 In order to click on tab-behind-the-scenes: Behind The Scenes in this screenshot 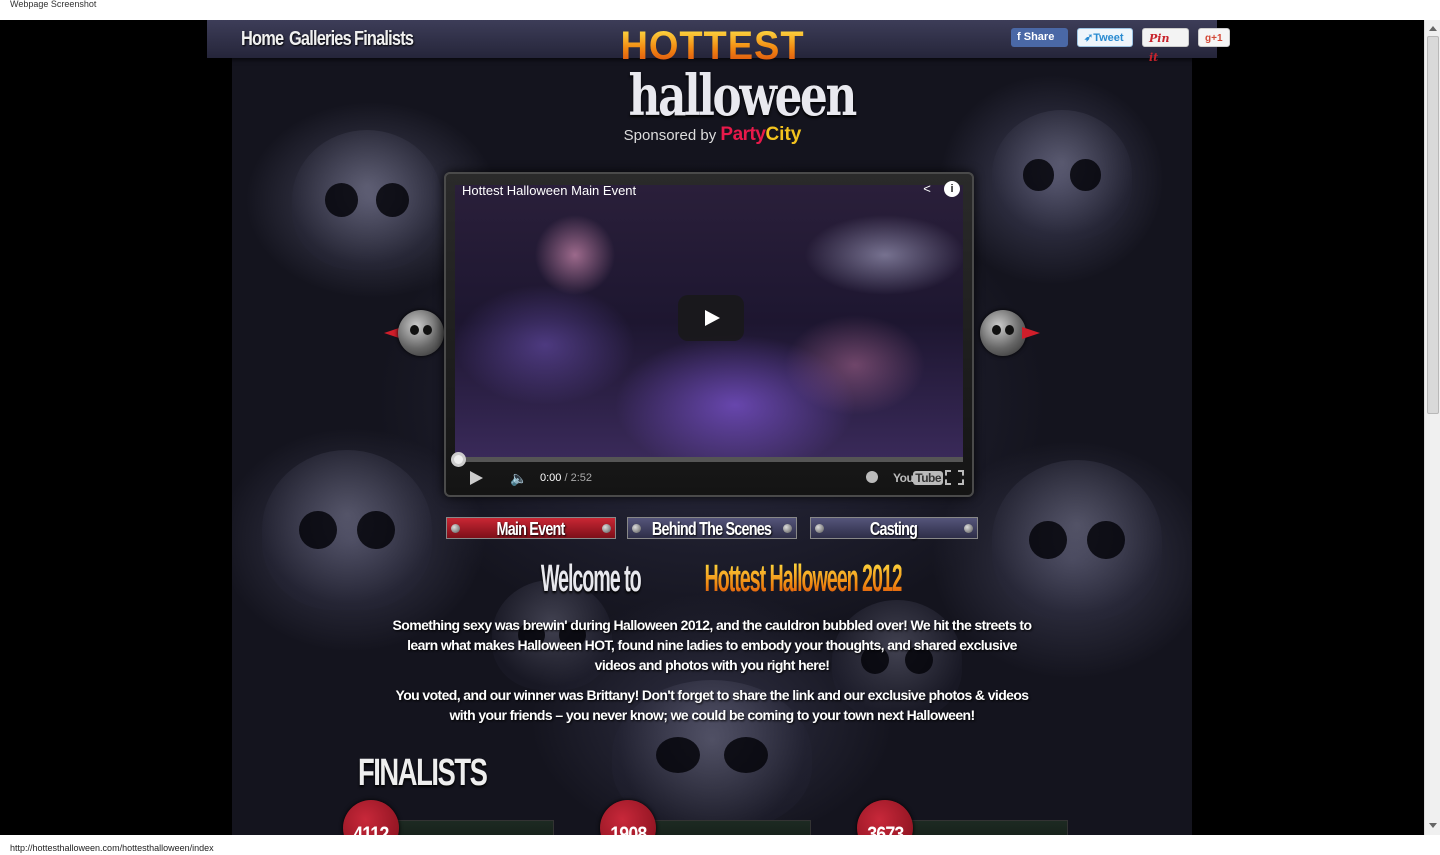, I will do `click(712, 528)`.